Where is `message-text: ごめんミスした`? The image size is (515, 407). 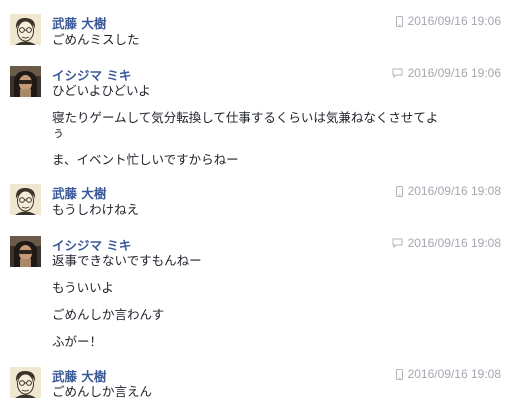
message-text: ごめんミスした is located at coordinates (96, 39).